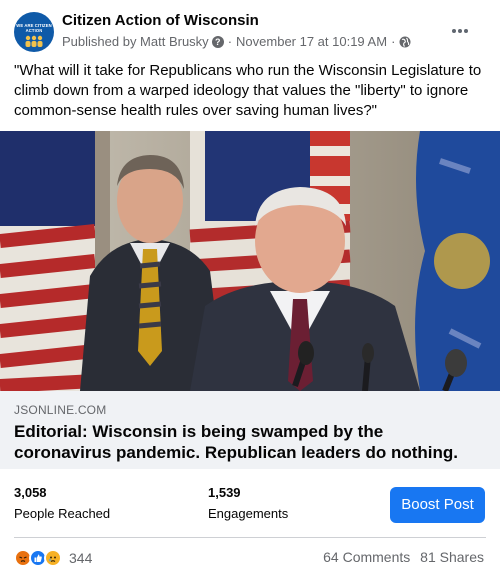 This screenshot has height=584, width=500. I want to click on people-reached-stat: 3,058 People Reached, so click(62, 503).